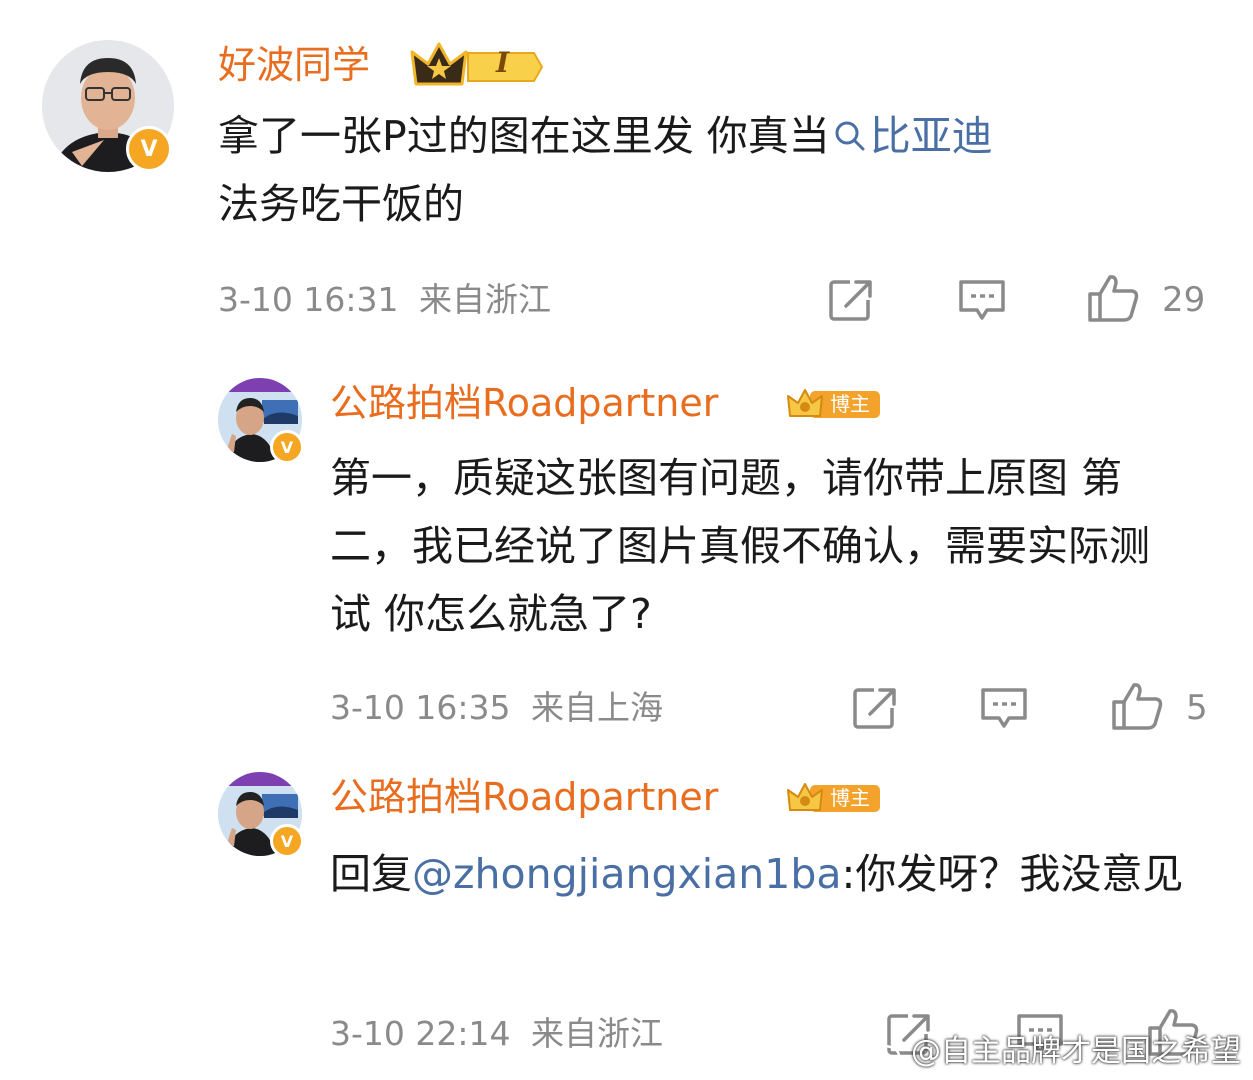  What do you see at coordinates (605, 170) in the screenshot?
I see `comment-text: 拿了一张P过的图在这里发 你真当 比亚迪 法务吃干饭的` at bounding box center [605, 170].